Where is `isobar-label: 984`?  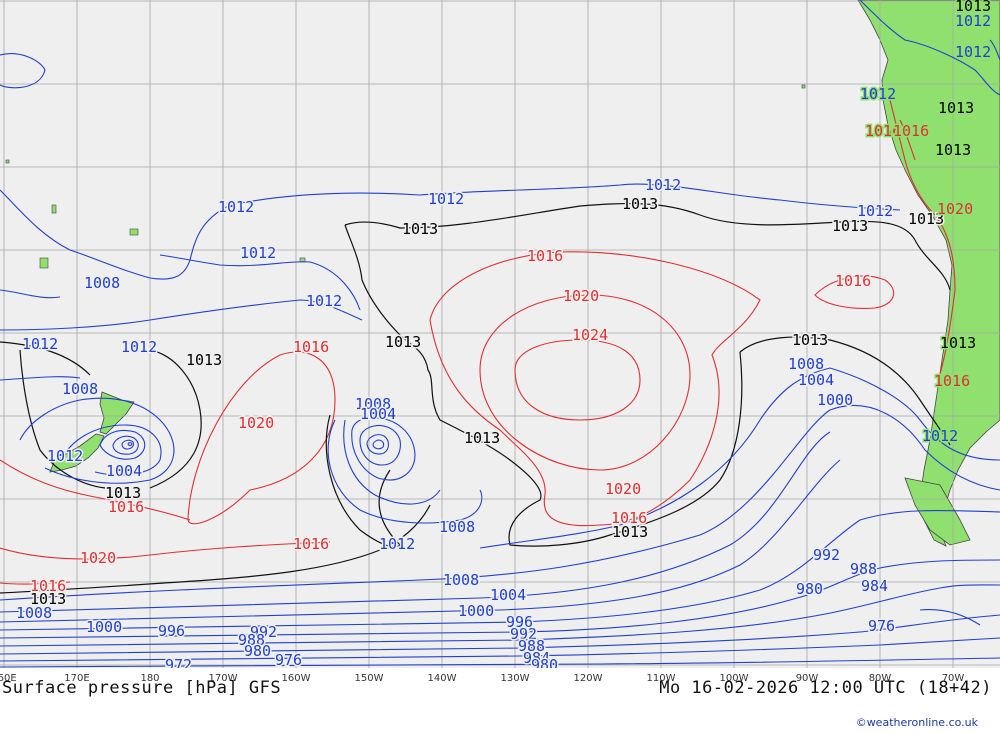
isobar-label: 984 is located at coordinates (874, 586).